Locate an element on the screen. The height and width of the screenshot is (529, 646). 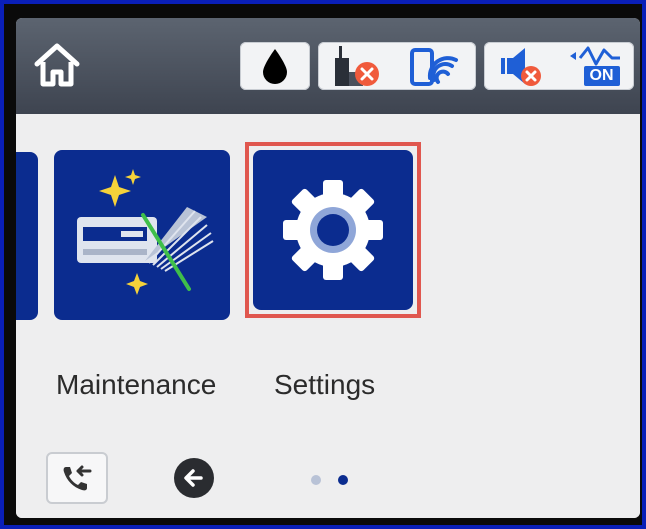
back-button is located at coordinates (194, 478).